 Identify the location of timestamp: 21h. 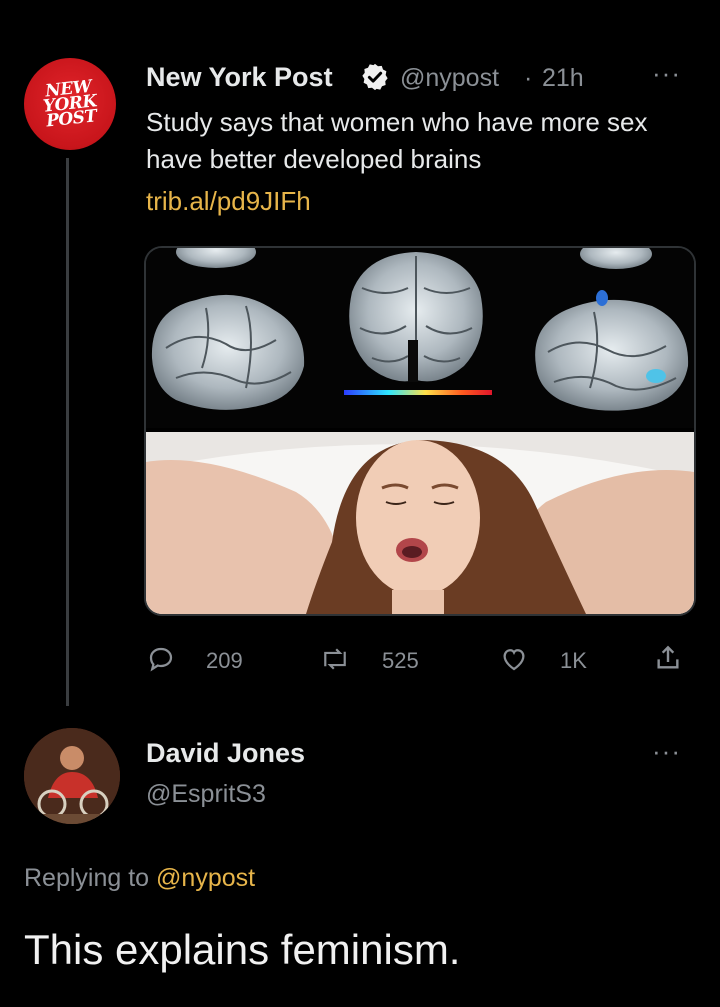
(563, 78).